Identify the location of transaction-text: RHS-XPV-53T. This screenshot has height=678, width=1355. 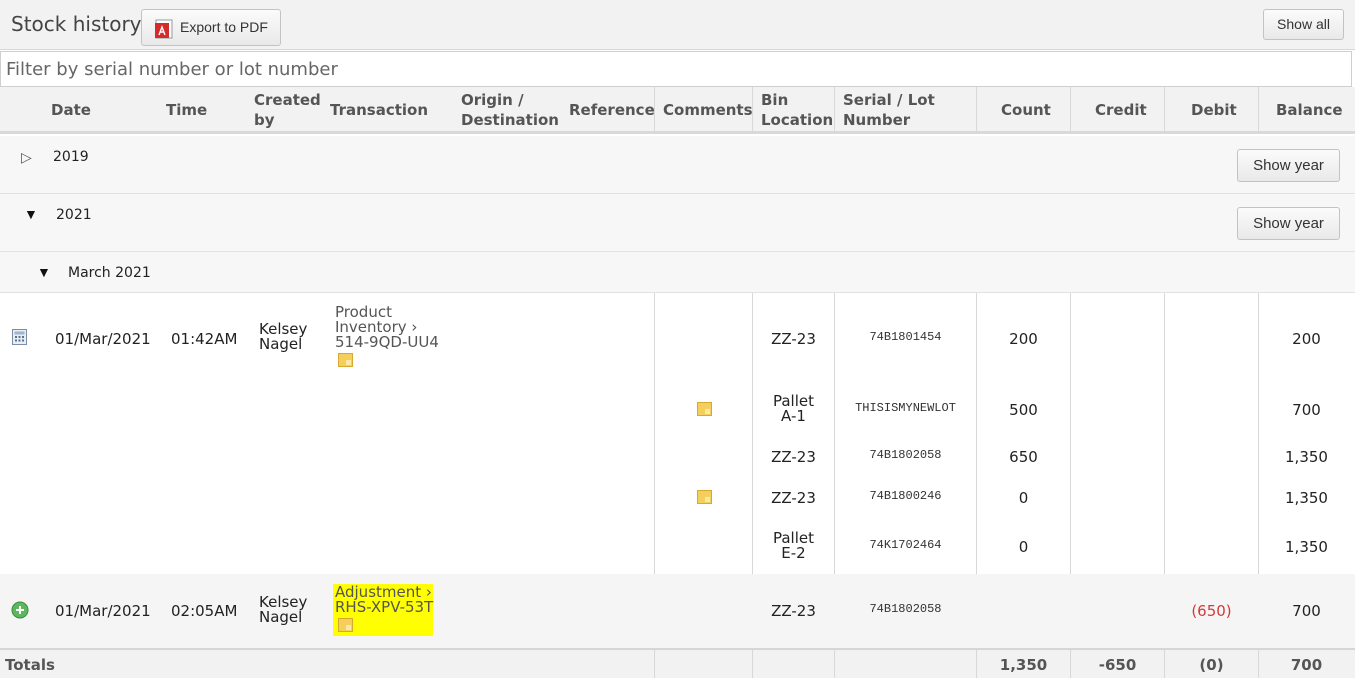
(384, 607).